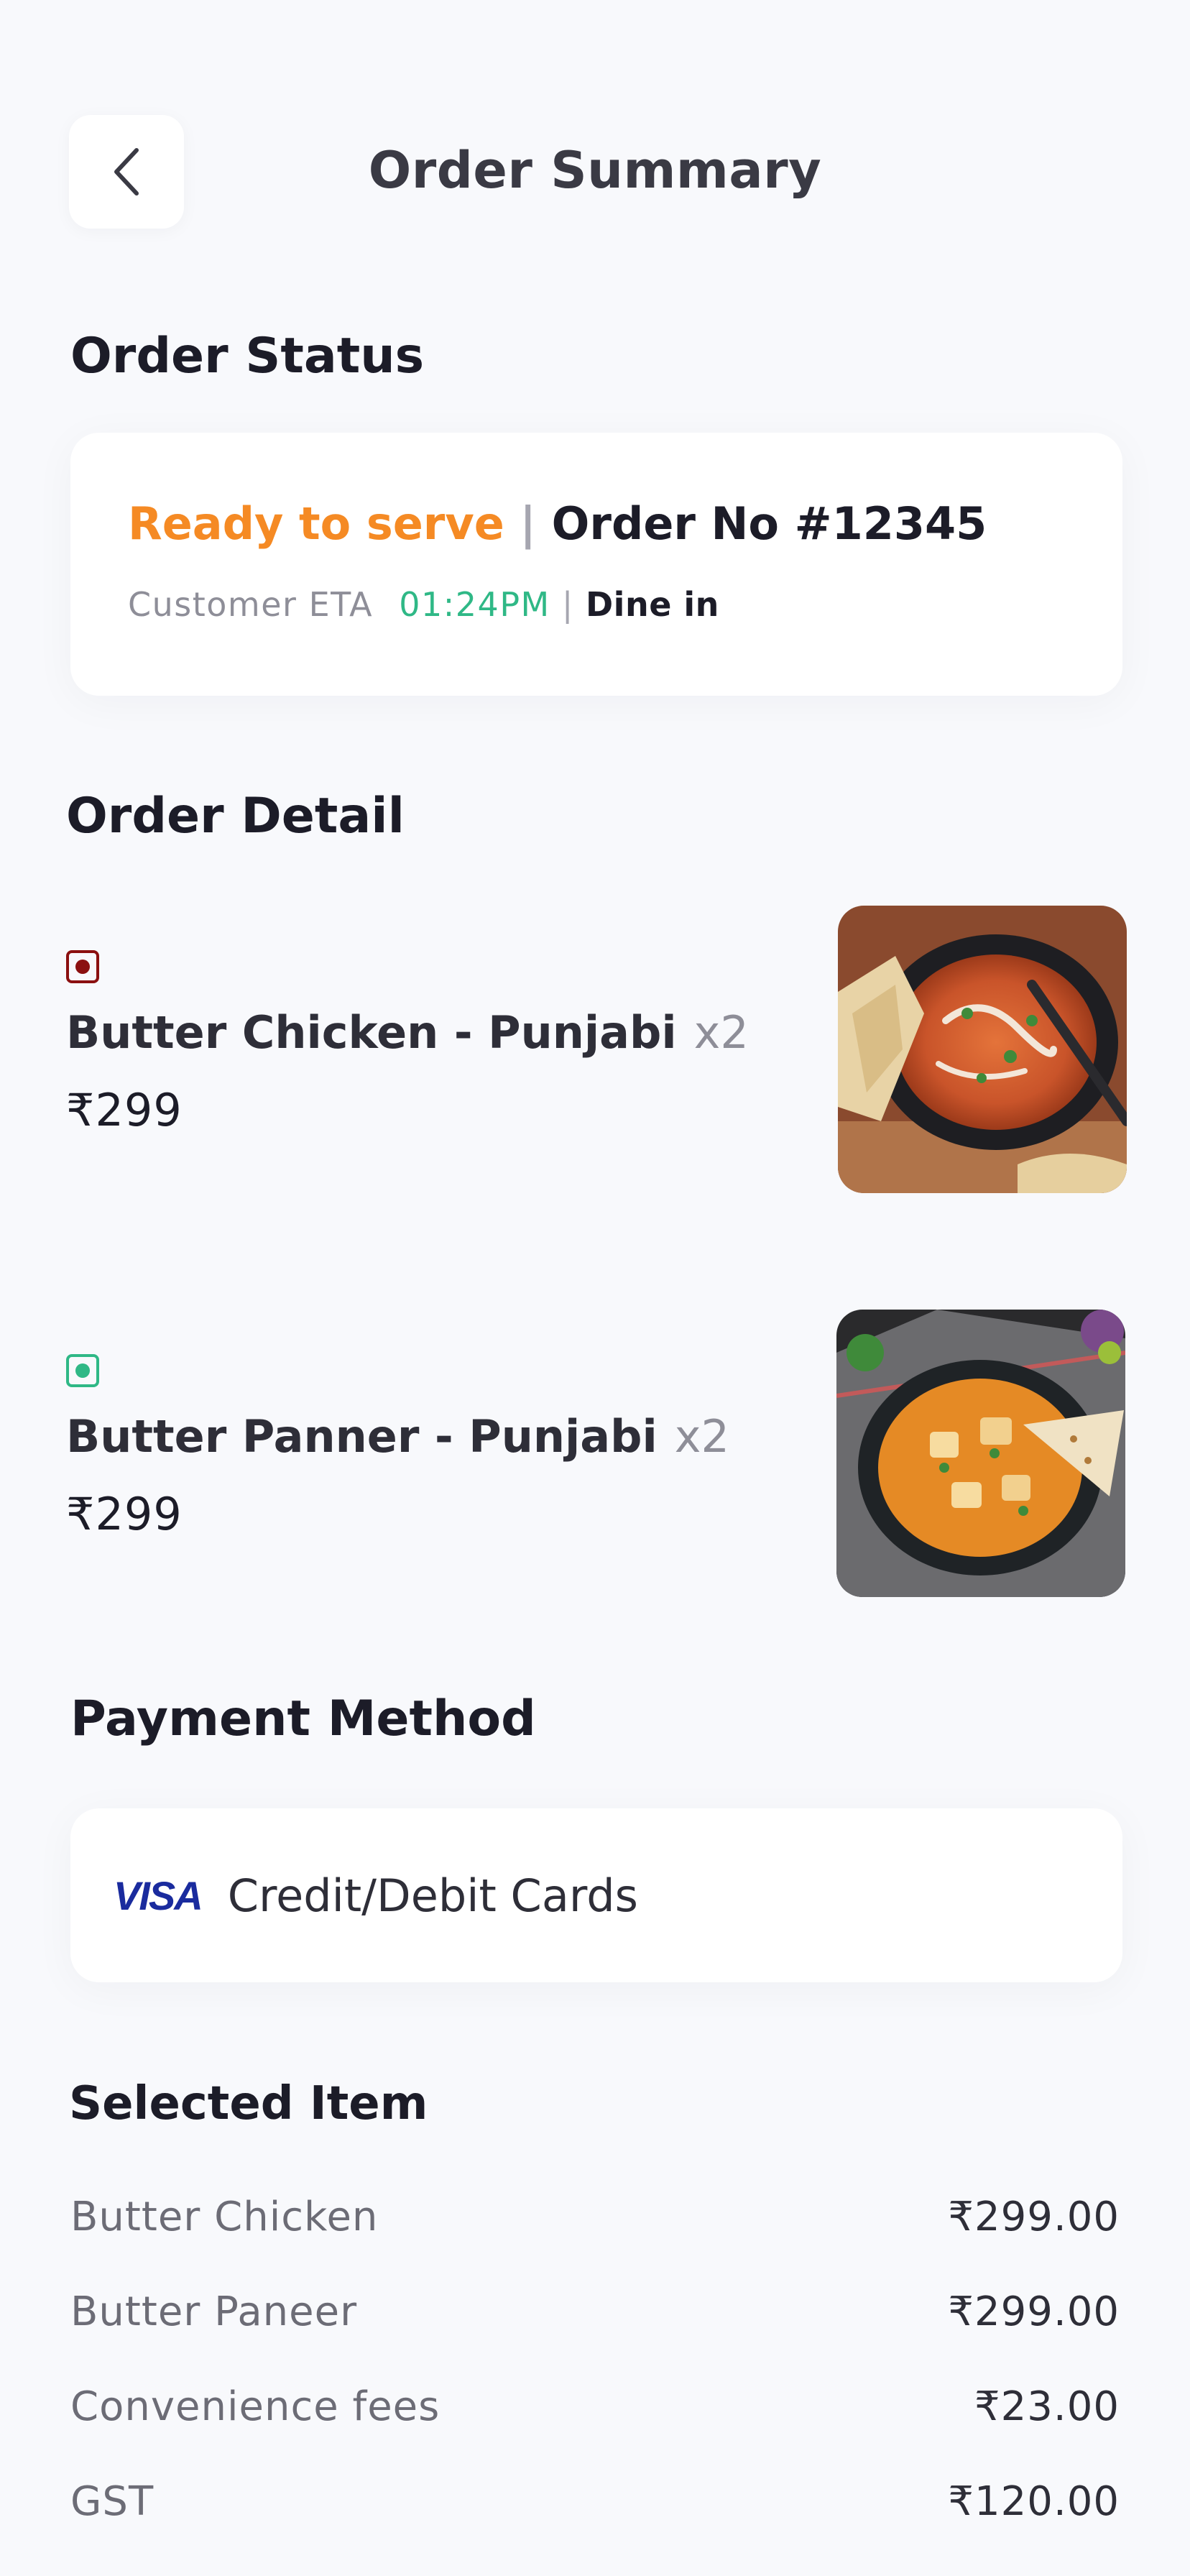 The width and height of the screenshot is (1190, 2576). What do you see at coordinates (303, 1718) in the screenshot?
I see `payment-method-heading: Payment Method` at bounding box center [303, 1718].